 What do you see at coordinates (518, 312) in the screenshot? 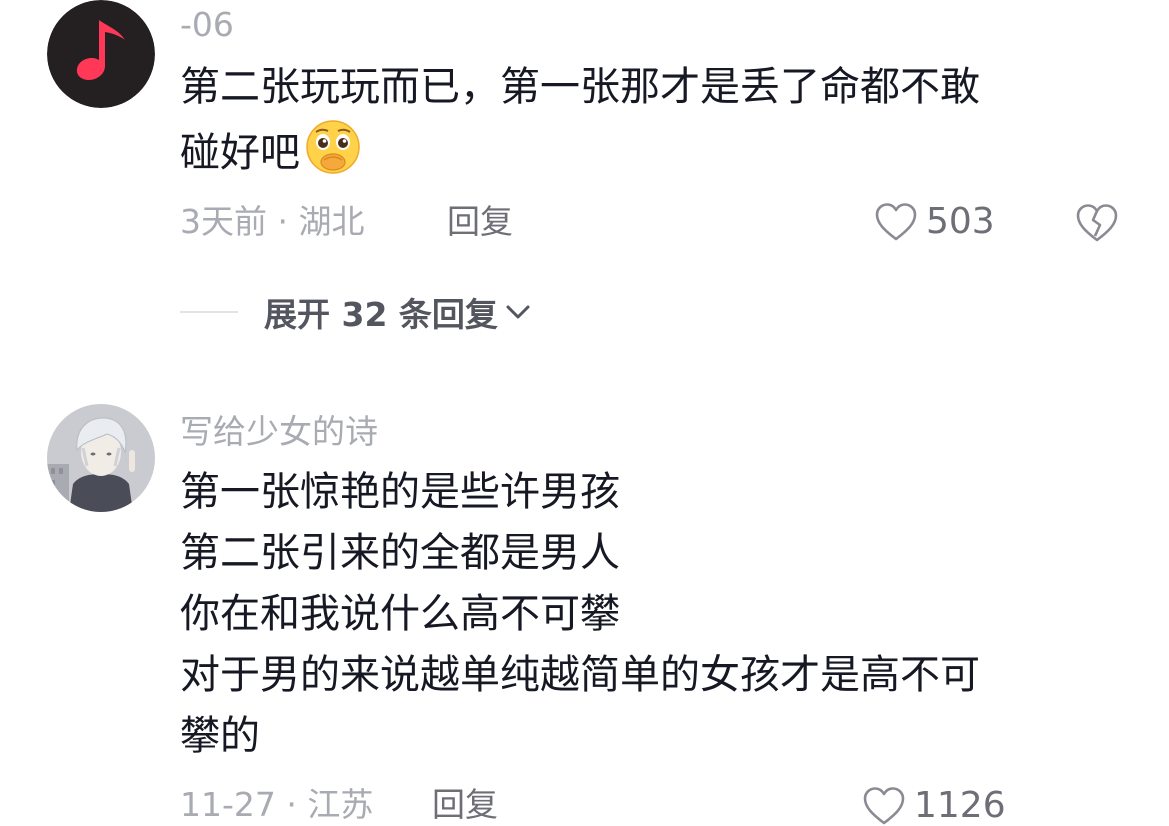
I see `chevron-down-icon` at bounding box center [518, 312].